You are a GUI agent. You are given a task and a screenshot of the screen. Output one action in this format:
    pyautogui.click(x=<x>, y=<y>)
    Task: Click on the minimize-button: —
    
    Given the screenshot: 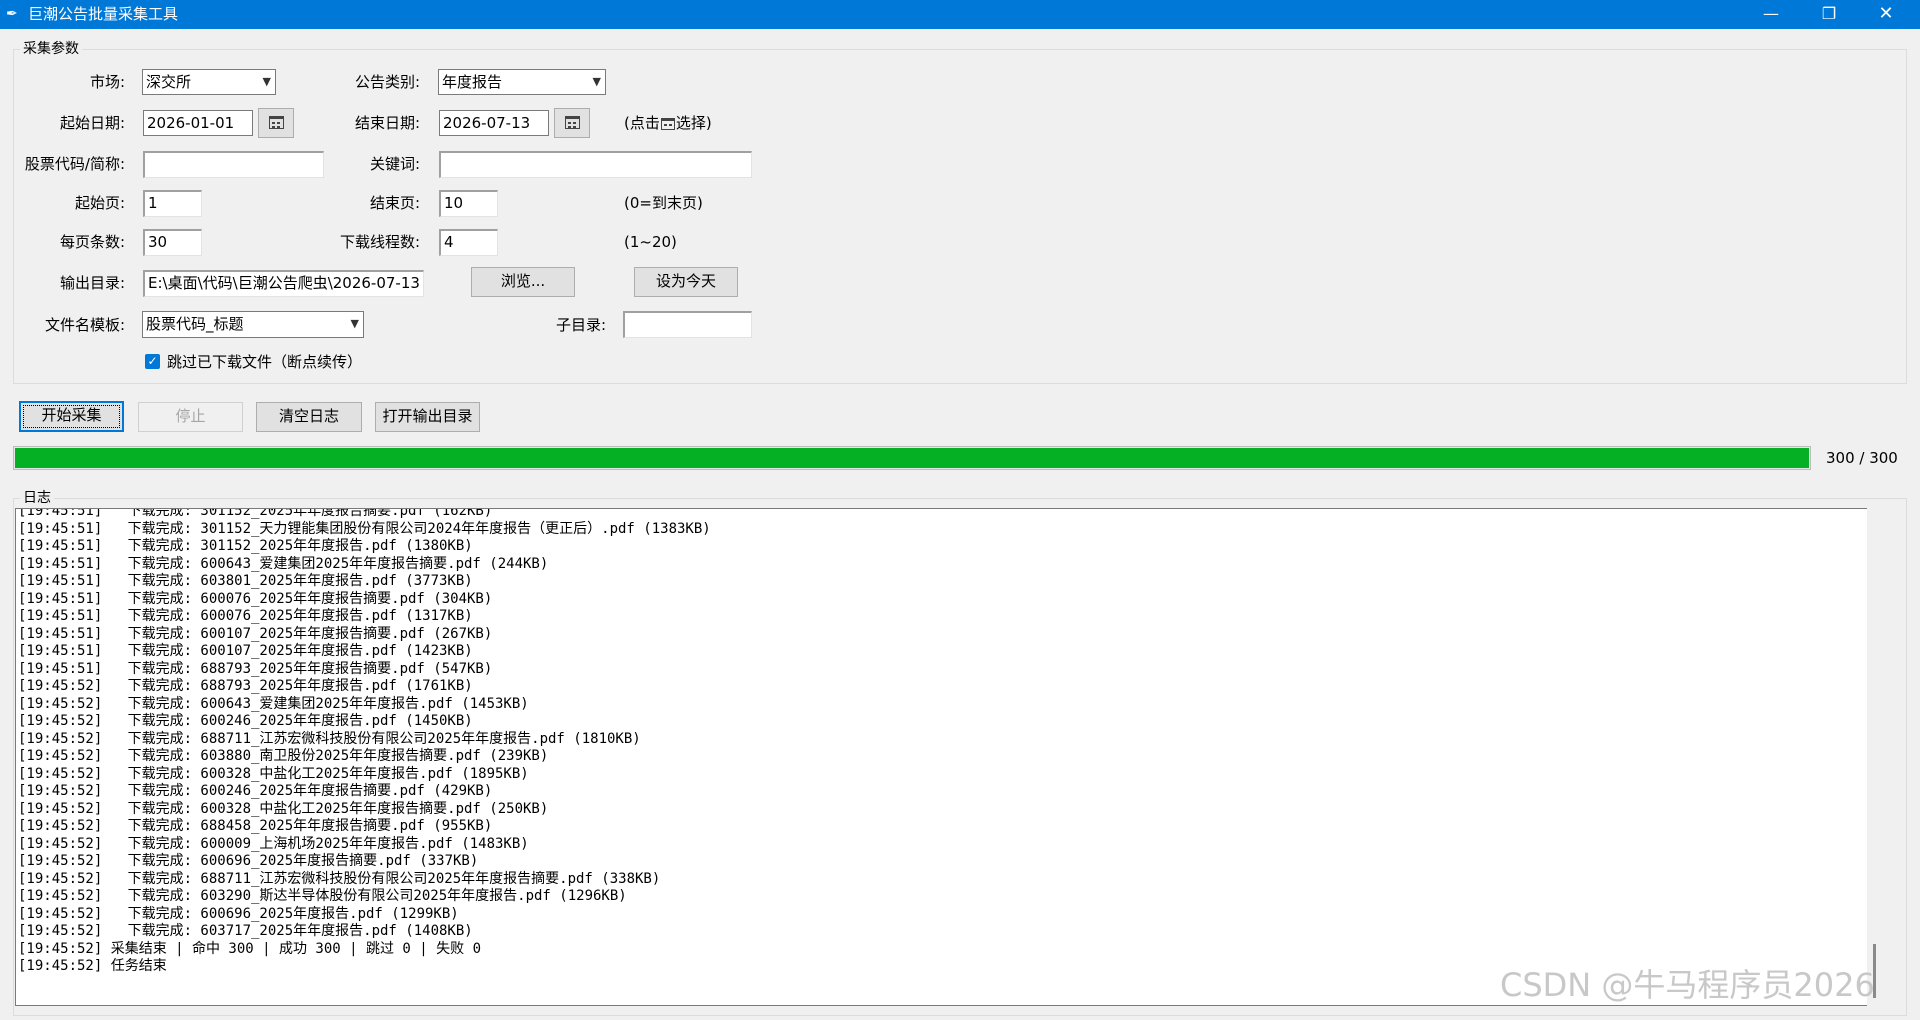 What is the action you would take?
    pyautogui.click(x=1771, y=14)
    